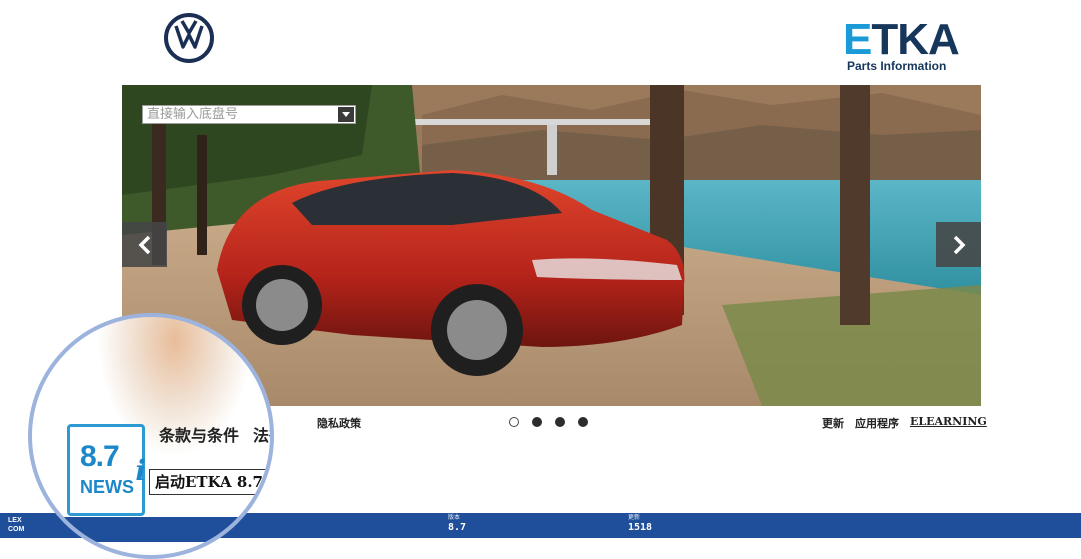 This screenshot has width=1081, height=559. I want to click on chevron-left-icon, so click(144, 244).